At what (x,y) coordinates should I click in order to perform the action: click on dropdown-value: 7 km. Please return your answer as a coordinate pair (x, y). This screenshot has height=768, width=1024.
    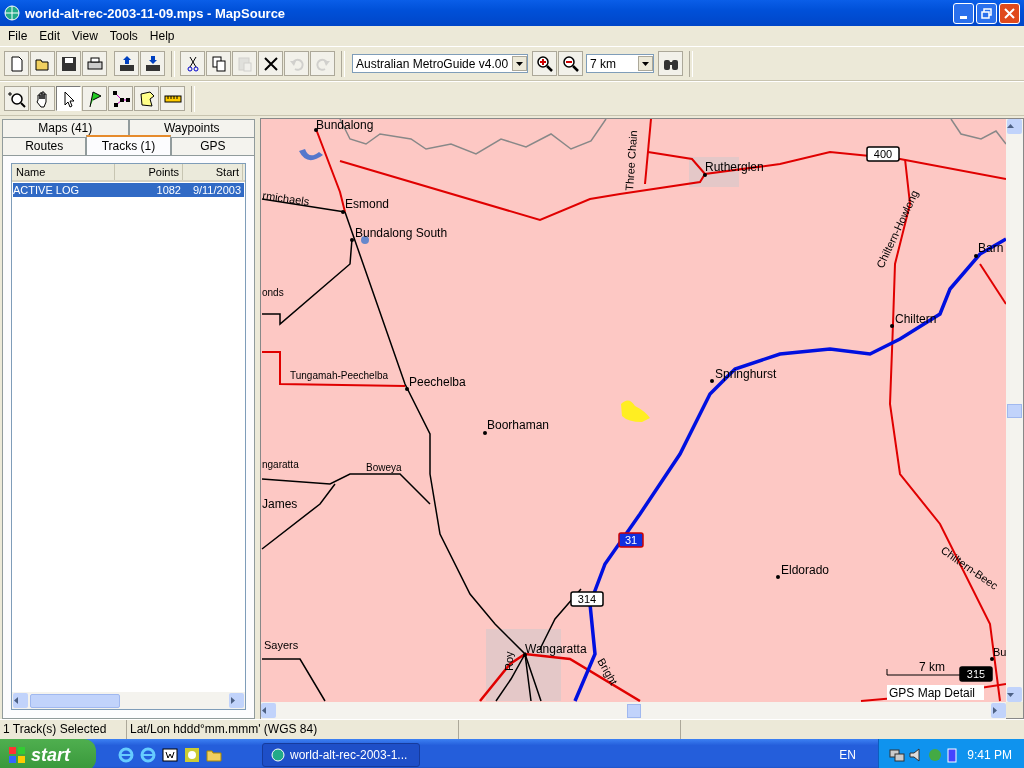
    Looking at the image, I should click on (603, 63).